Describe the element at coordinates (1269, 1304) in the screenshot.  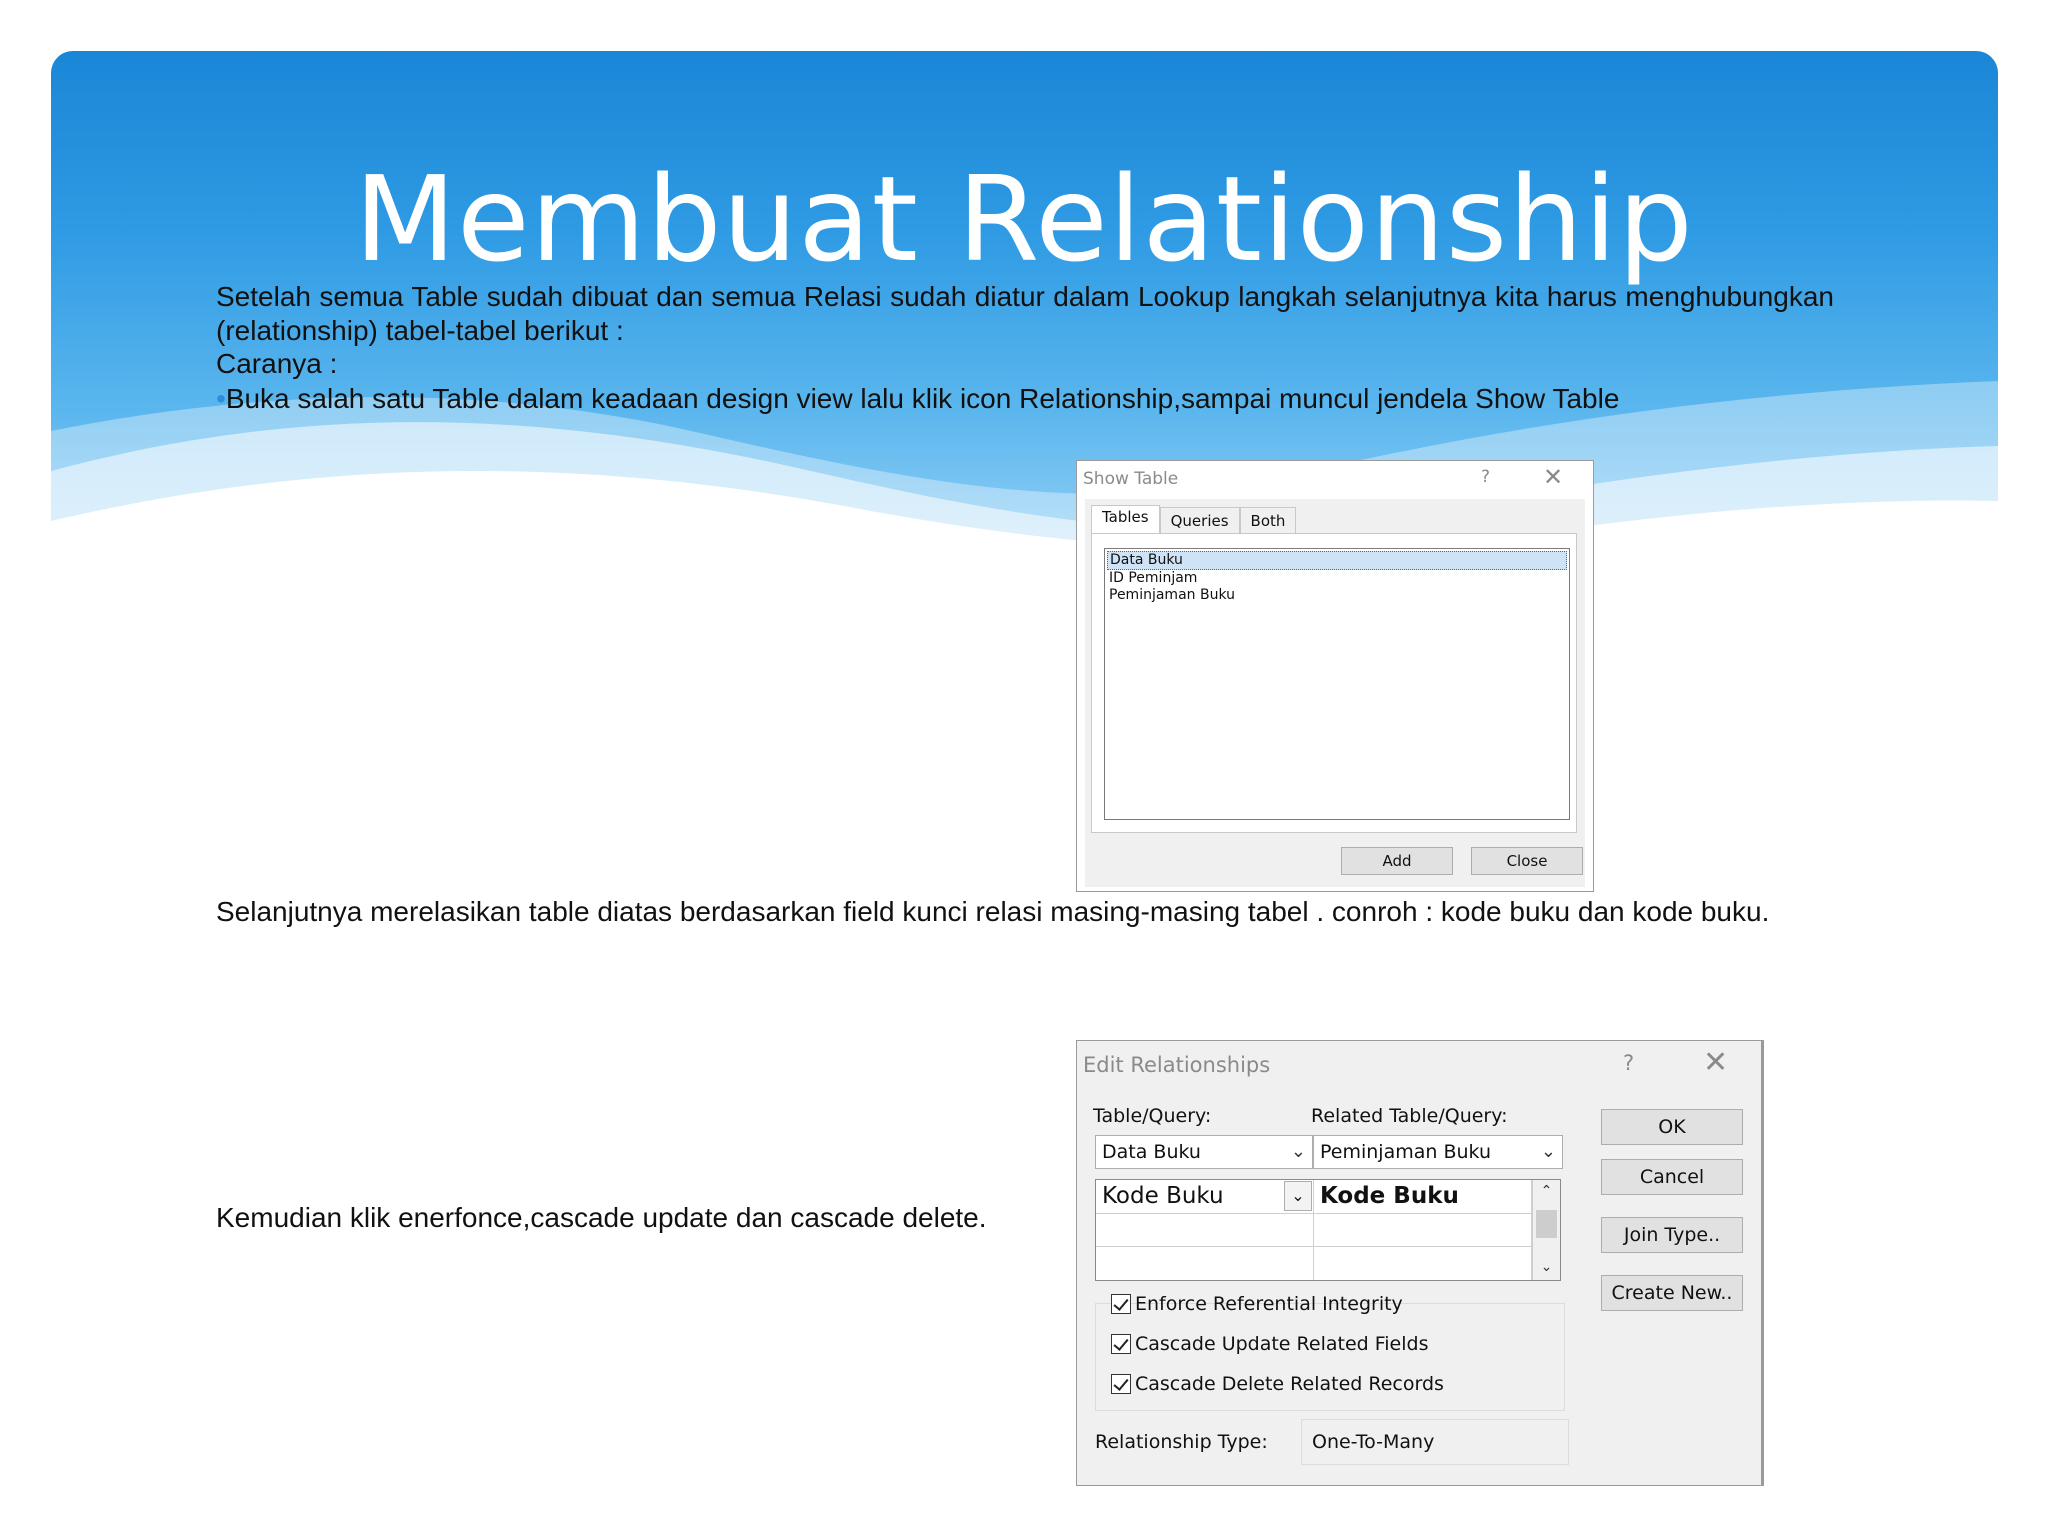
I see `enforce-integrity-label: Enforce Referential Integrity` at that location.